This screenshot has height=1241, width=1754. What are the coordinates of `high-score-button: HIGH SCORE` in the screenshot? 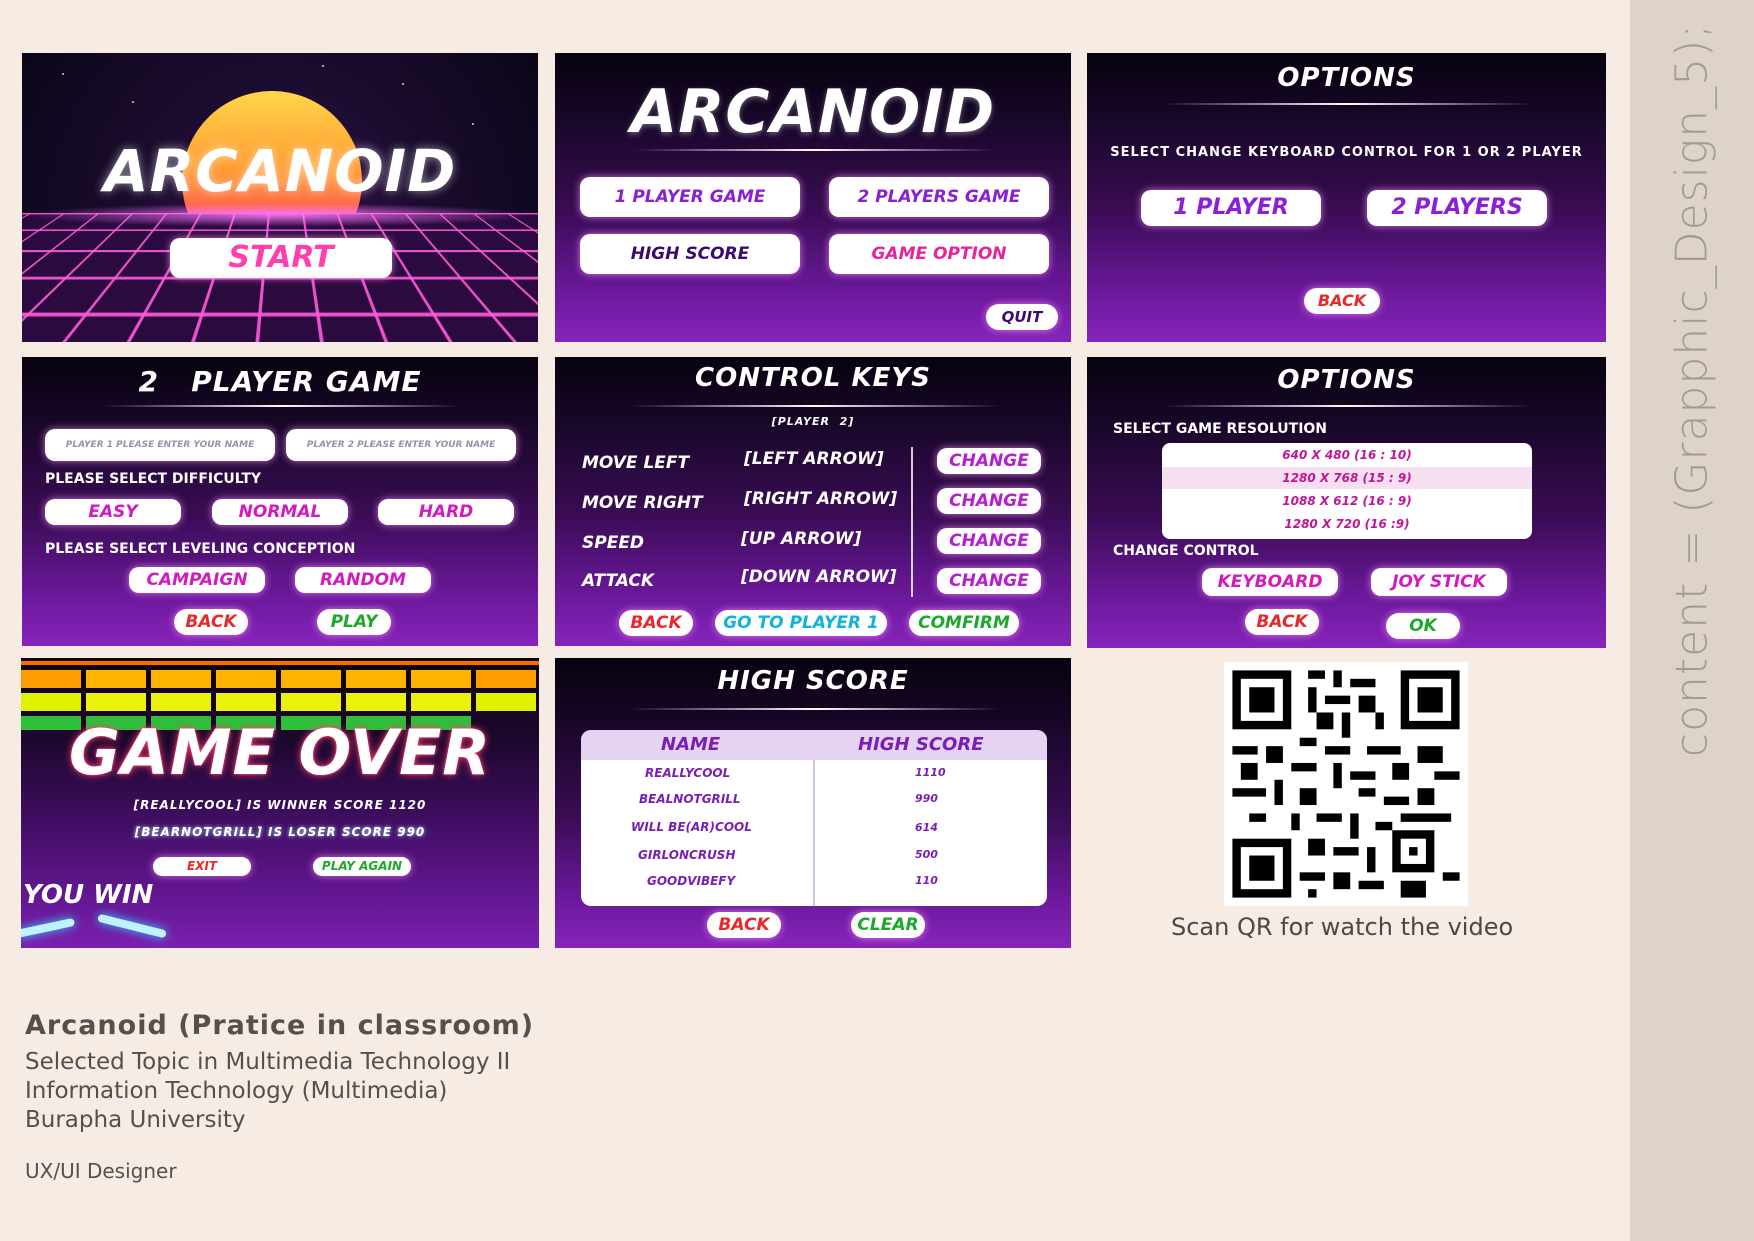 It's located at (690, 254).